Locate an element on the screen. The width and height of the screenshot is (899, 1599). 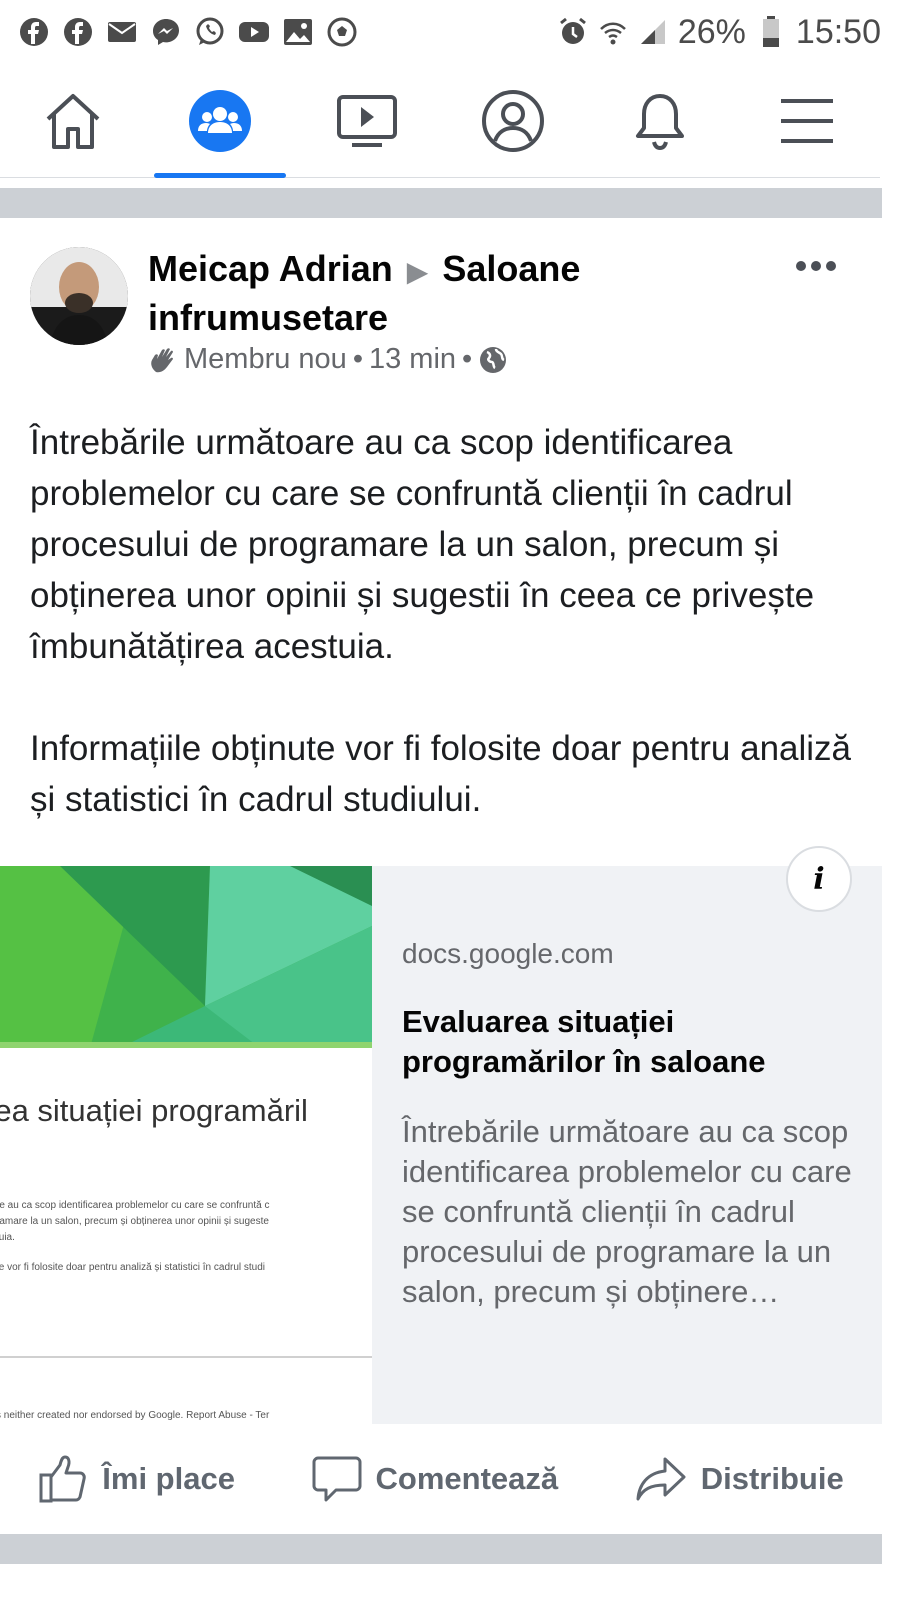
messenger-icon is located at coordinates (166, 32).